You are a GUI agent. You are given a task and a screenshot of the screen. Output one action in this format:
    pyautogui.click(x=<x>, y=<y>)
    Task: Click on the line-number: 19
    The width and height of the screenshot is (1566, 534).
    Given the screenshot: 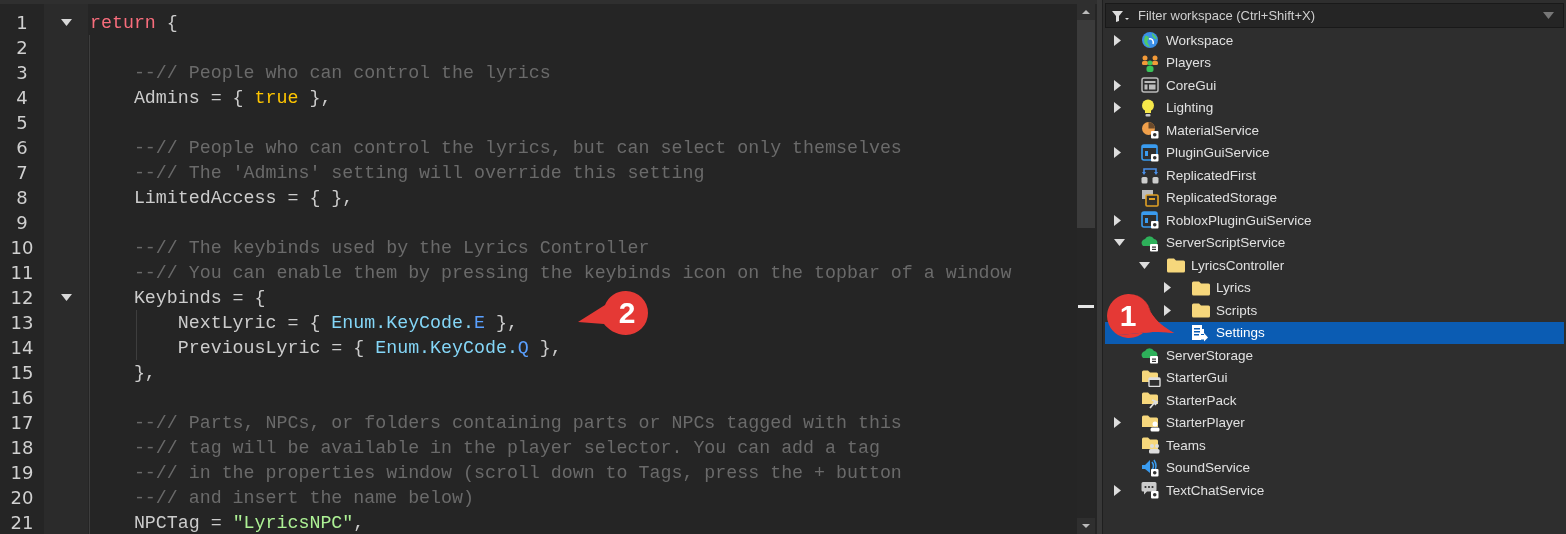 What is the action you would take?
    pyautogui.click(x=22, y=472)
    